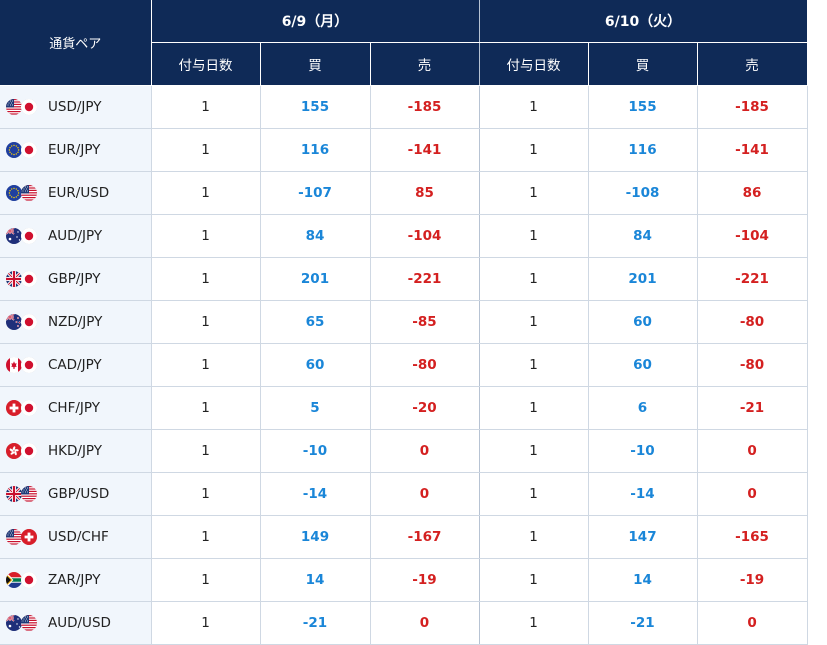 This screenshot has width=827, height=645. I want to click on header-sell-2: 売, so click(752, 64).